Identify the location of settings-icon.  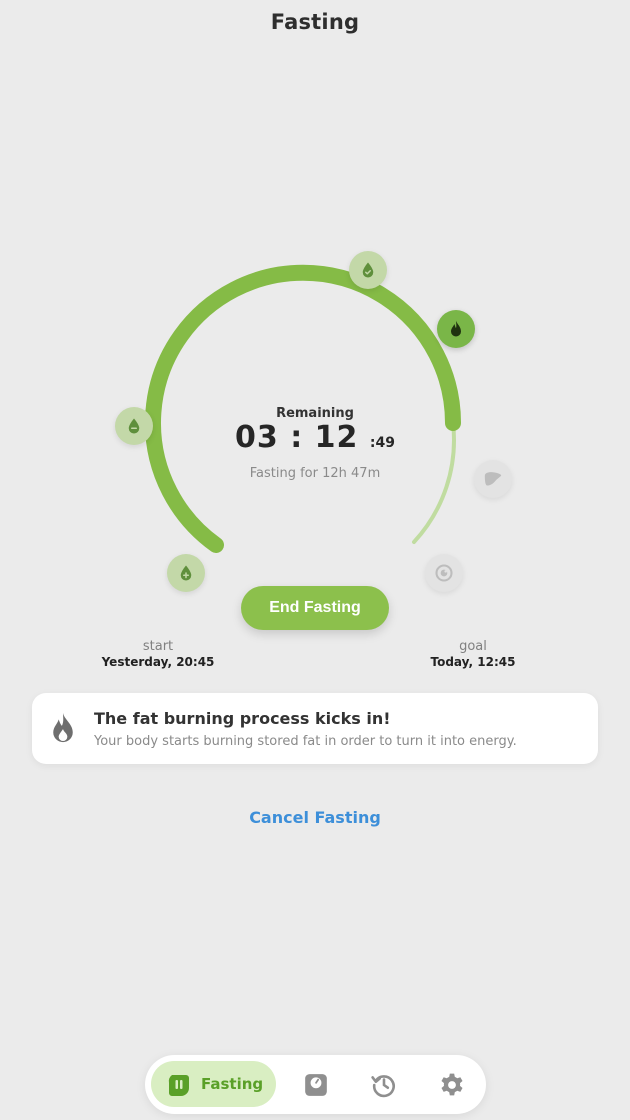
(452, 1084).